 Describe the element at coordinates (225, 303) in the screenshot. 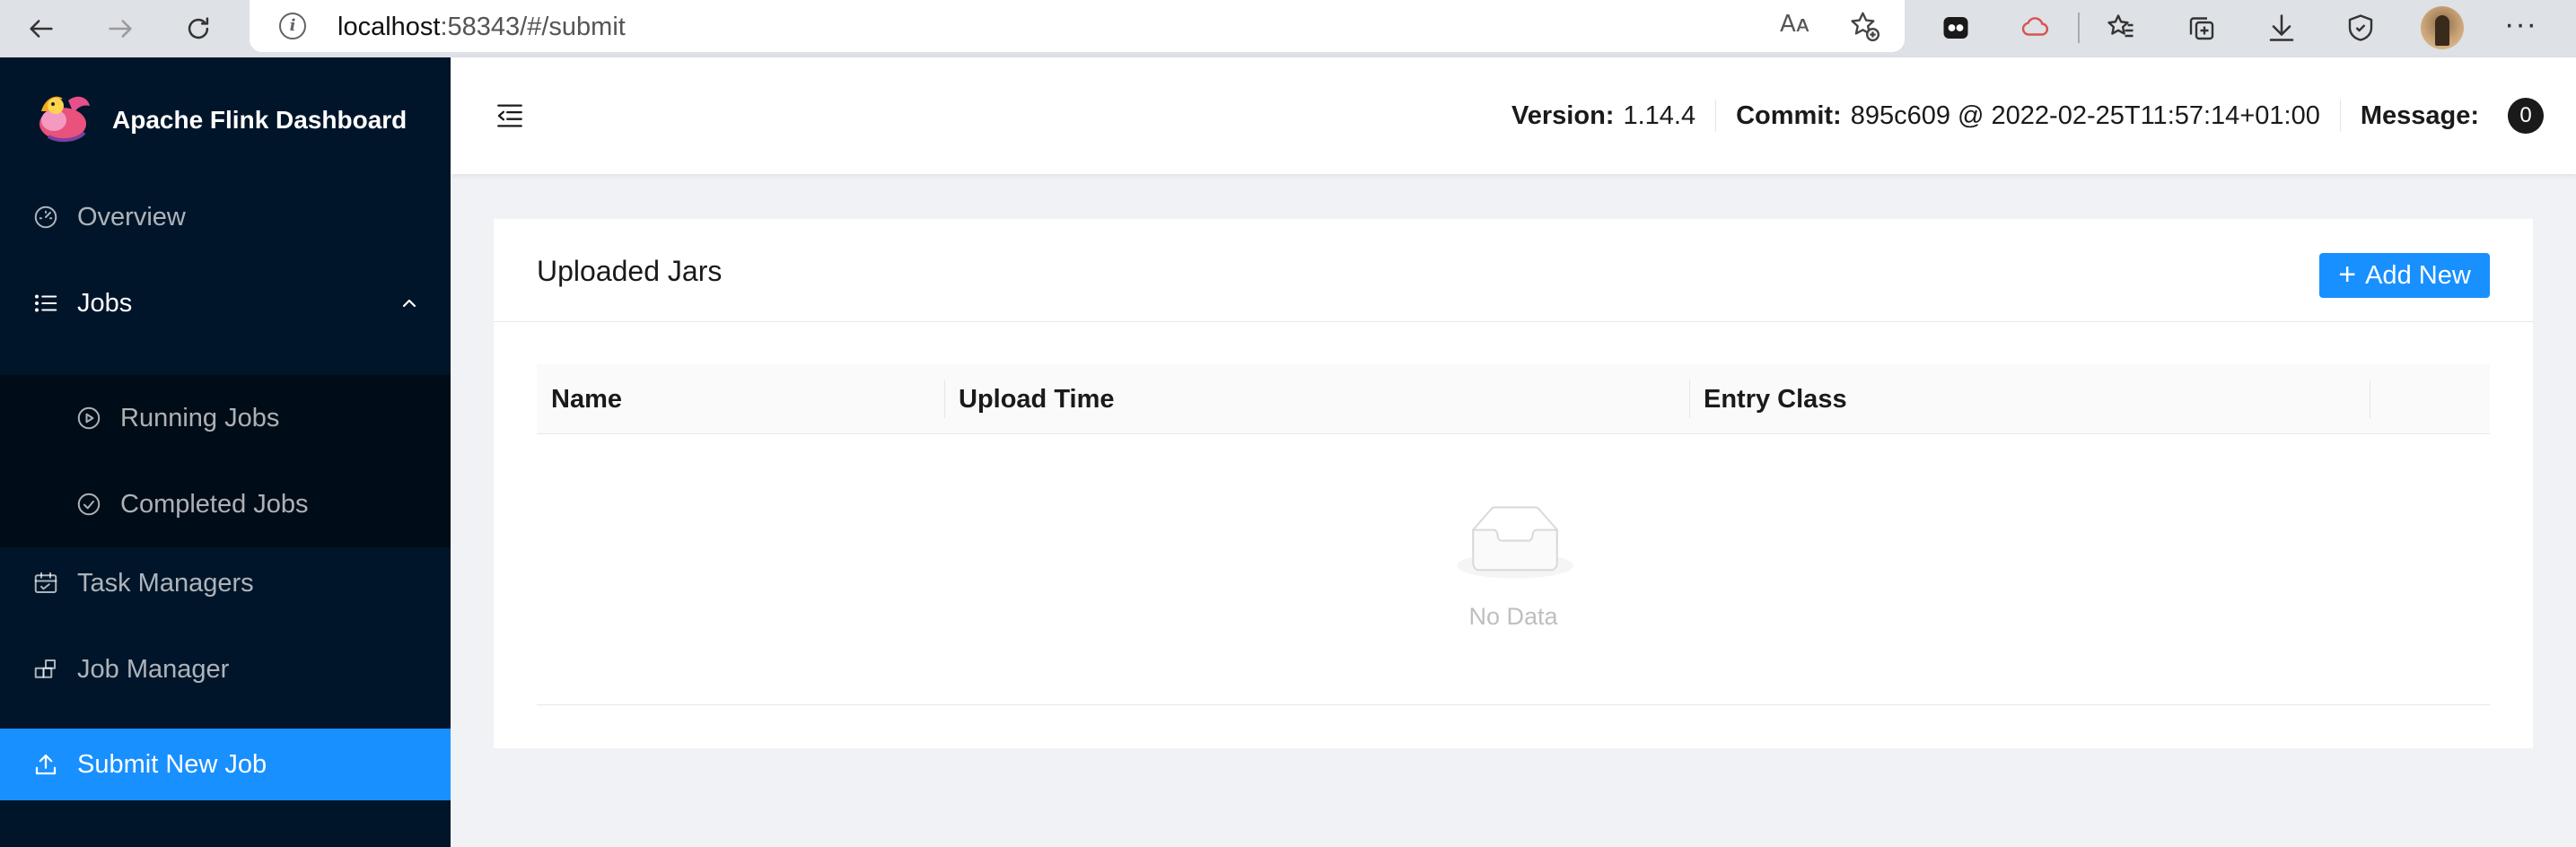

I see `sidebar-item-jobs: Jobs` at that location.